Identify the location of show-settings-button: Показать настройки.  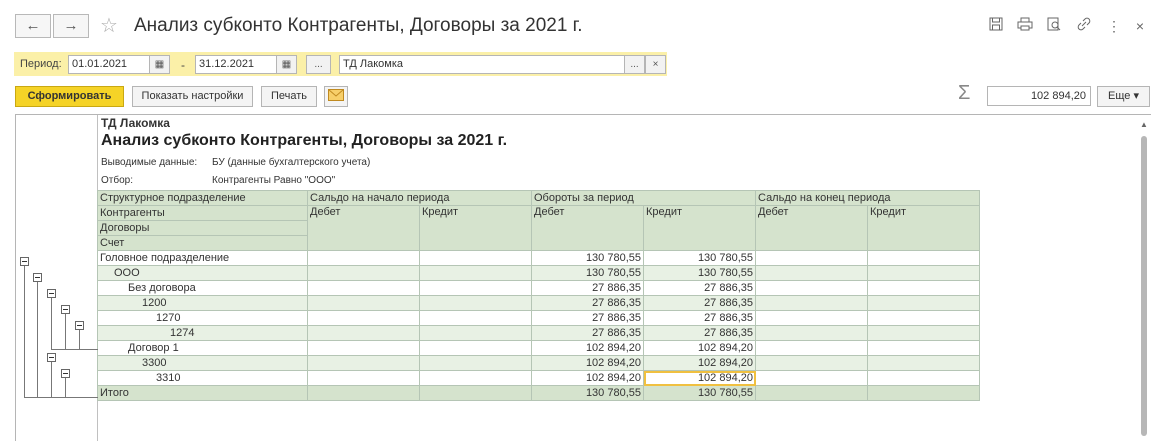
(192, 96).